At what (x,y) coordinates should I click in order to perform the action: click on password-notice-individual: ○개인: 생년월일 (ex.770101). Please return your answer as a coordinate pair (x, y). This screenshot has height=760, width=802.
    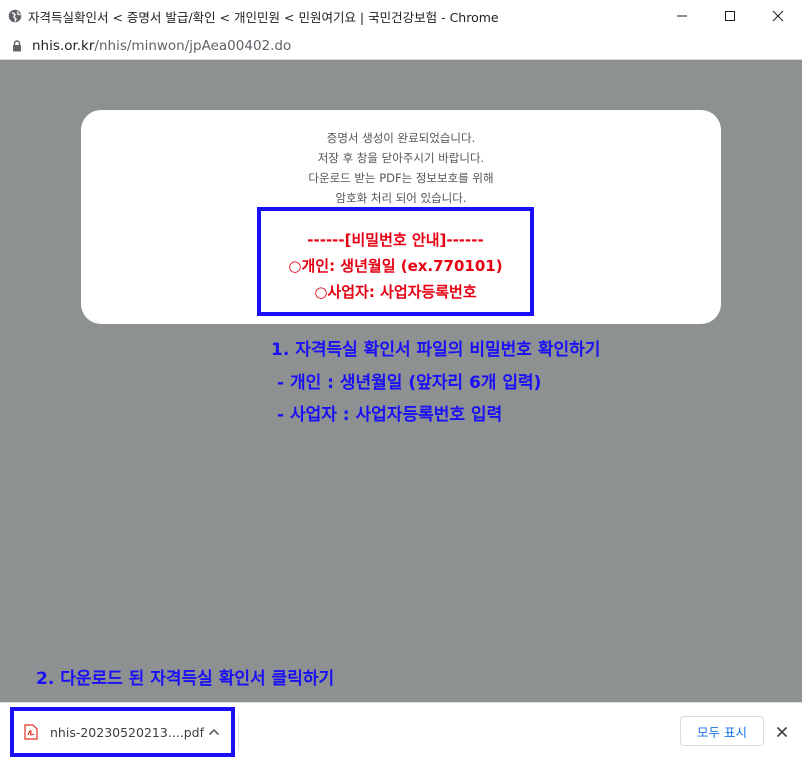
    Looking at the image, I should click on (395, 266).